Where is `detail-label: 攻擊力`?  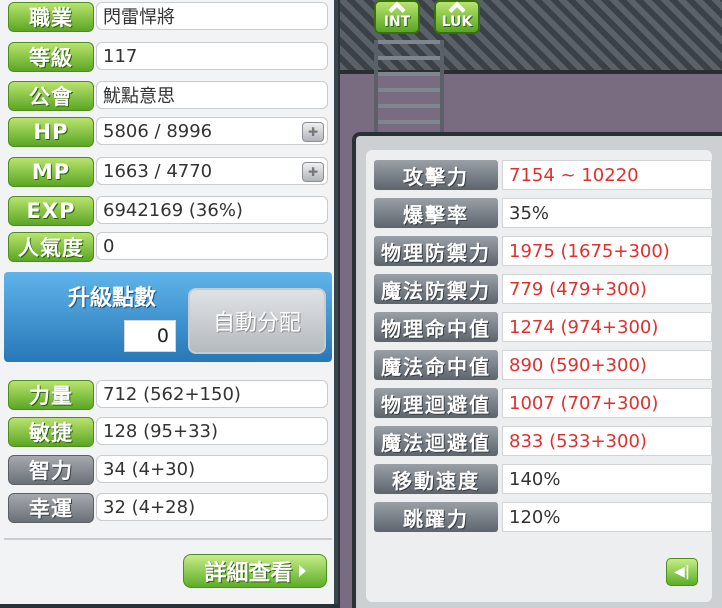 detail-label: 攻擊力 is located at coordinates (436, 175).